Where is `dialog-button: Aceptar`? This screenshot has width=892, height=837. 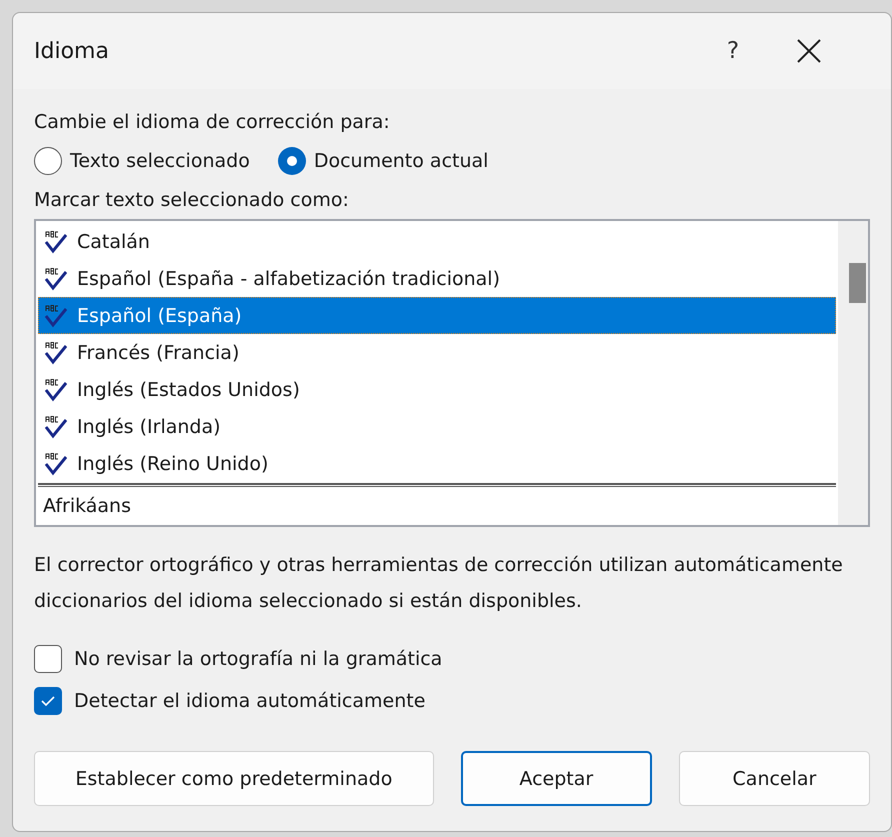
dialog-button: Aceptar is located at coordinates (556, 778).